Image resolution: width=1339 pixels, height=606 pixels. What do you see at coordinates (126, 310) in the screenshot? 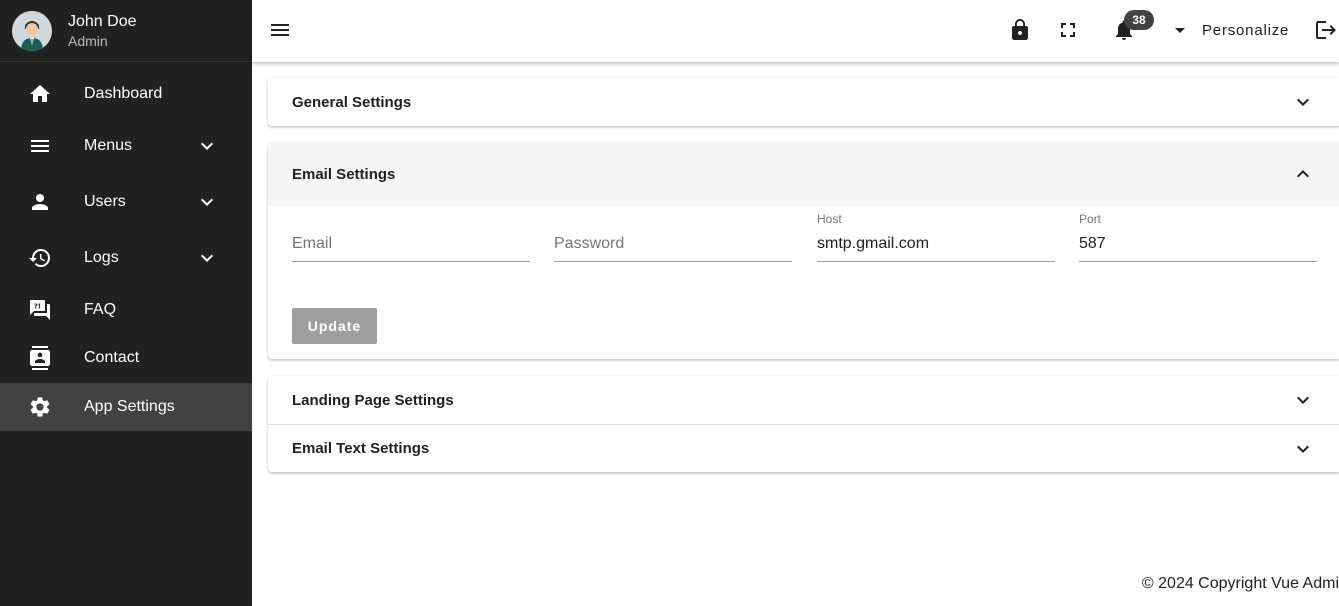
I see `sidebar-item-faq: ?! FAQ` at bounding box center [126, 310].